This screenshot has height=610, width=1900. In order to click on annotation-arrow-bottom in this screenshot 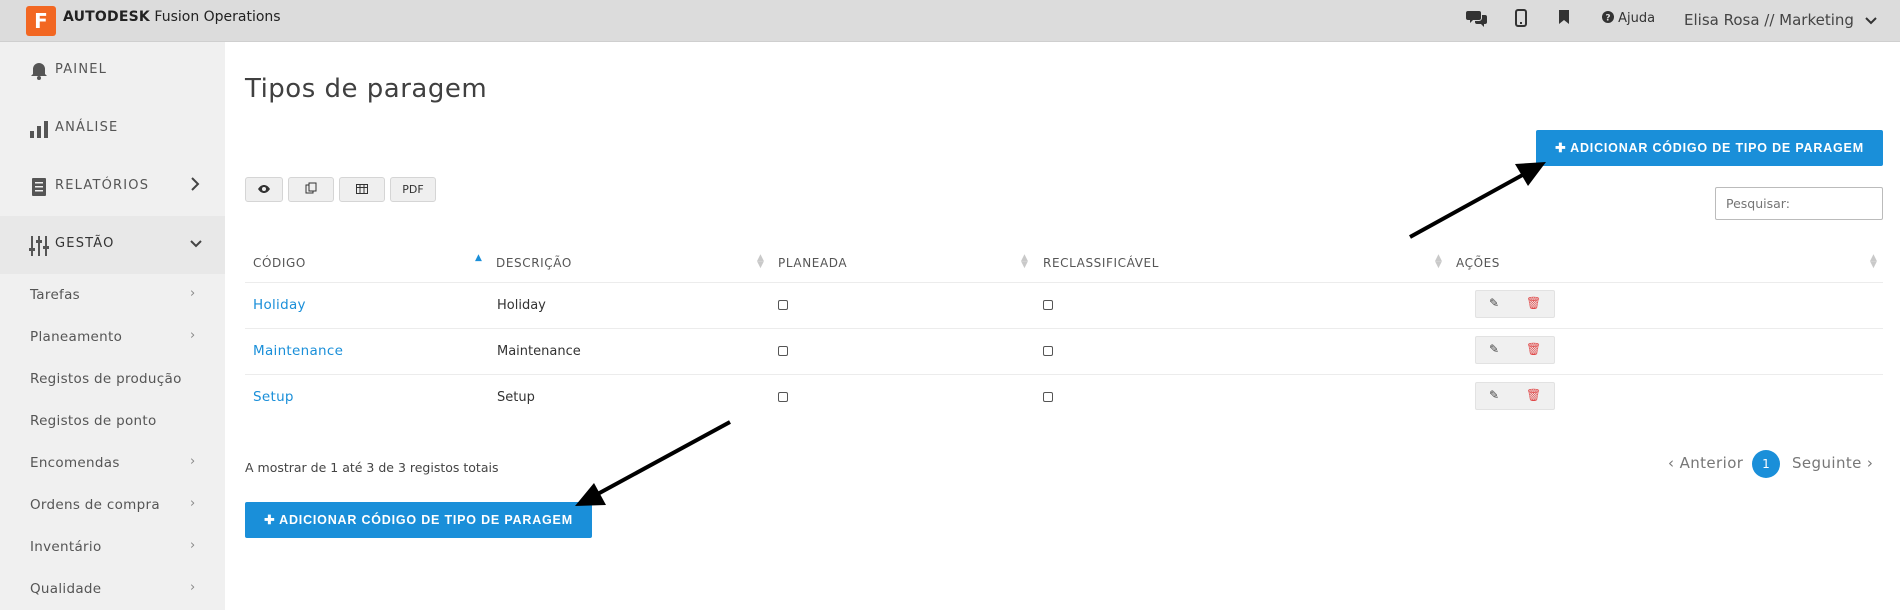, I will do `click(662, 459)`.